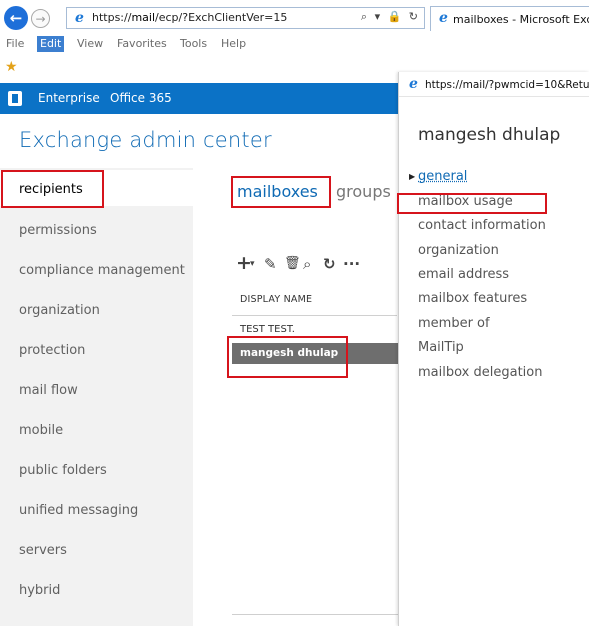 Image resolution: width=589 pixels, height=626 pixels. I want to click on enterprise-link: Enterprise, so click(69, 98).